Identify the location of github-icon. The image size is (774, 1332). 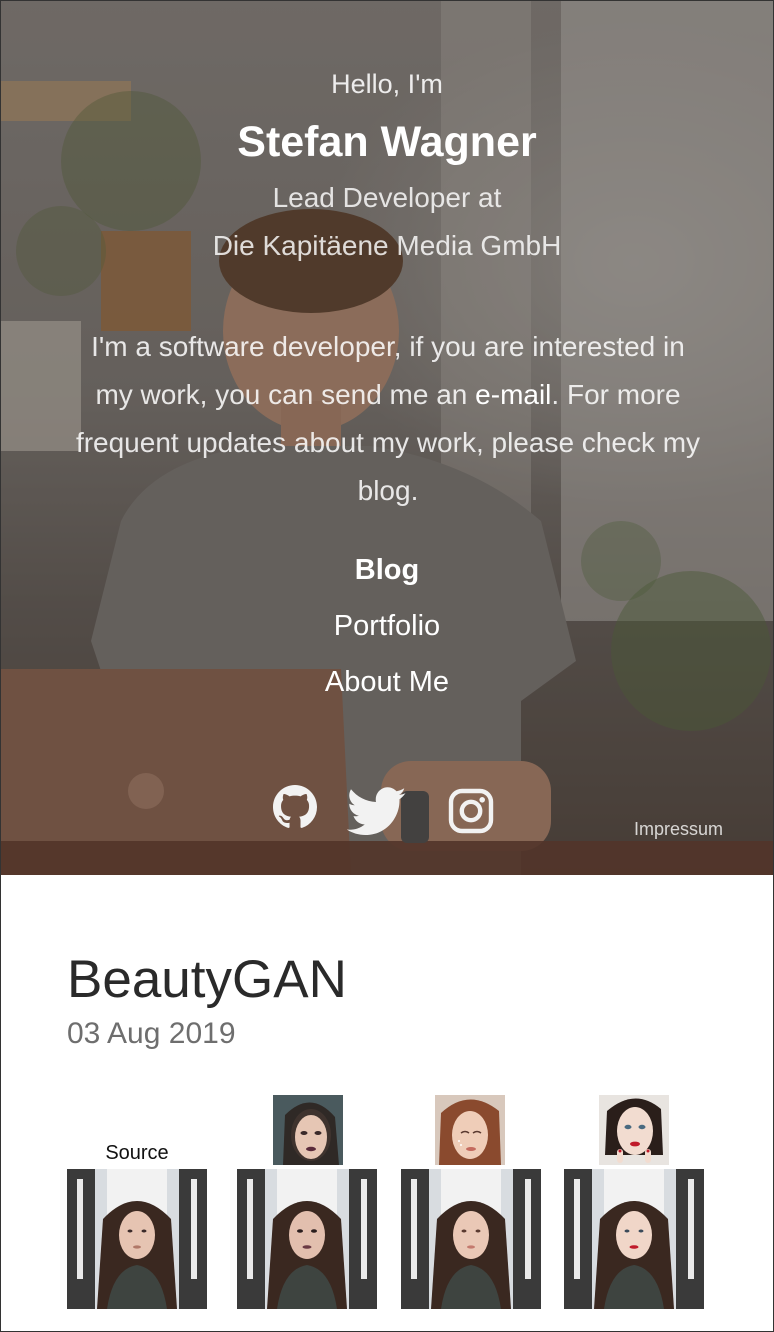
(295, 807).